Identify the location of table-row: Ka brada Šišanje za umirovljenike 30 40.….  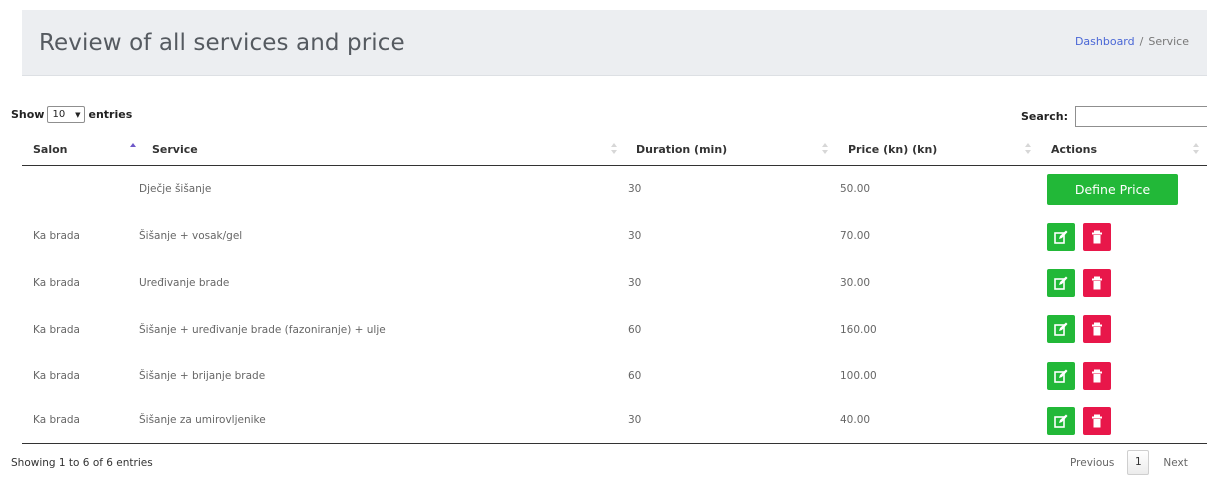
(614, 420).